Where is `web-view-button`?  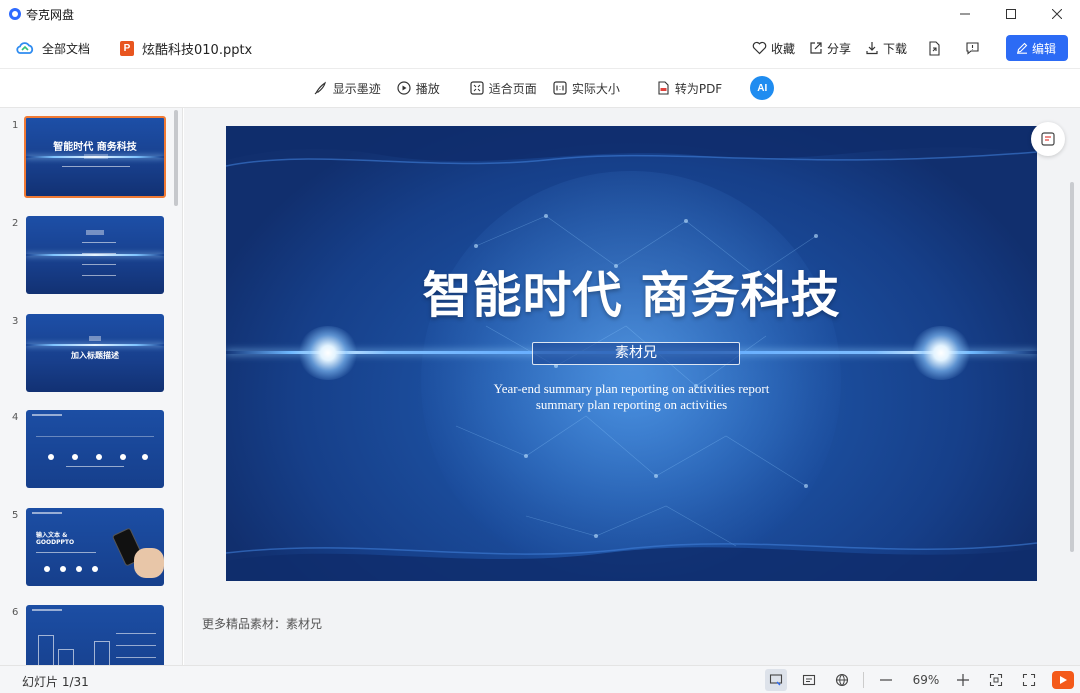
web-view-button is located at coordinates (842, 680).